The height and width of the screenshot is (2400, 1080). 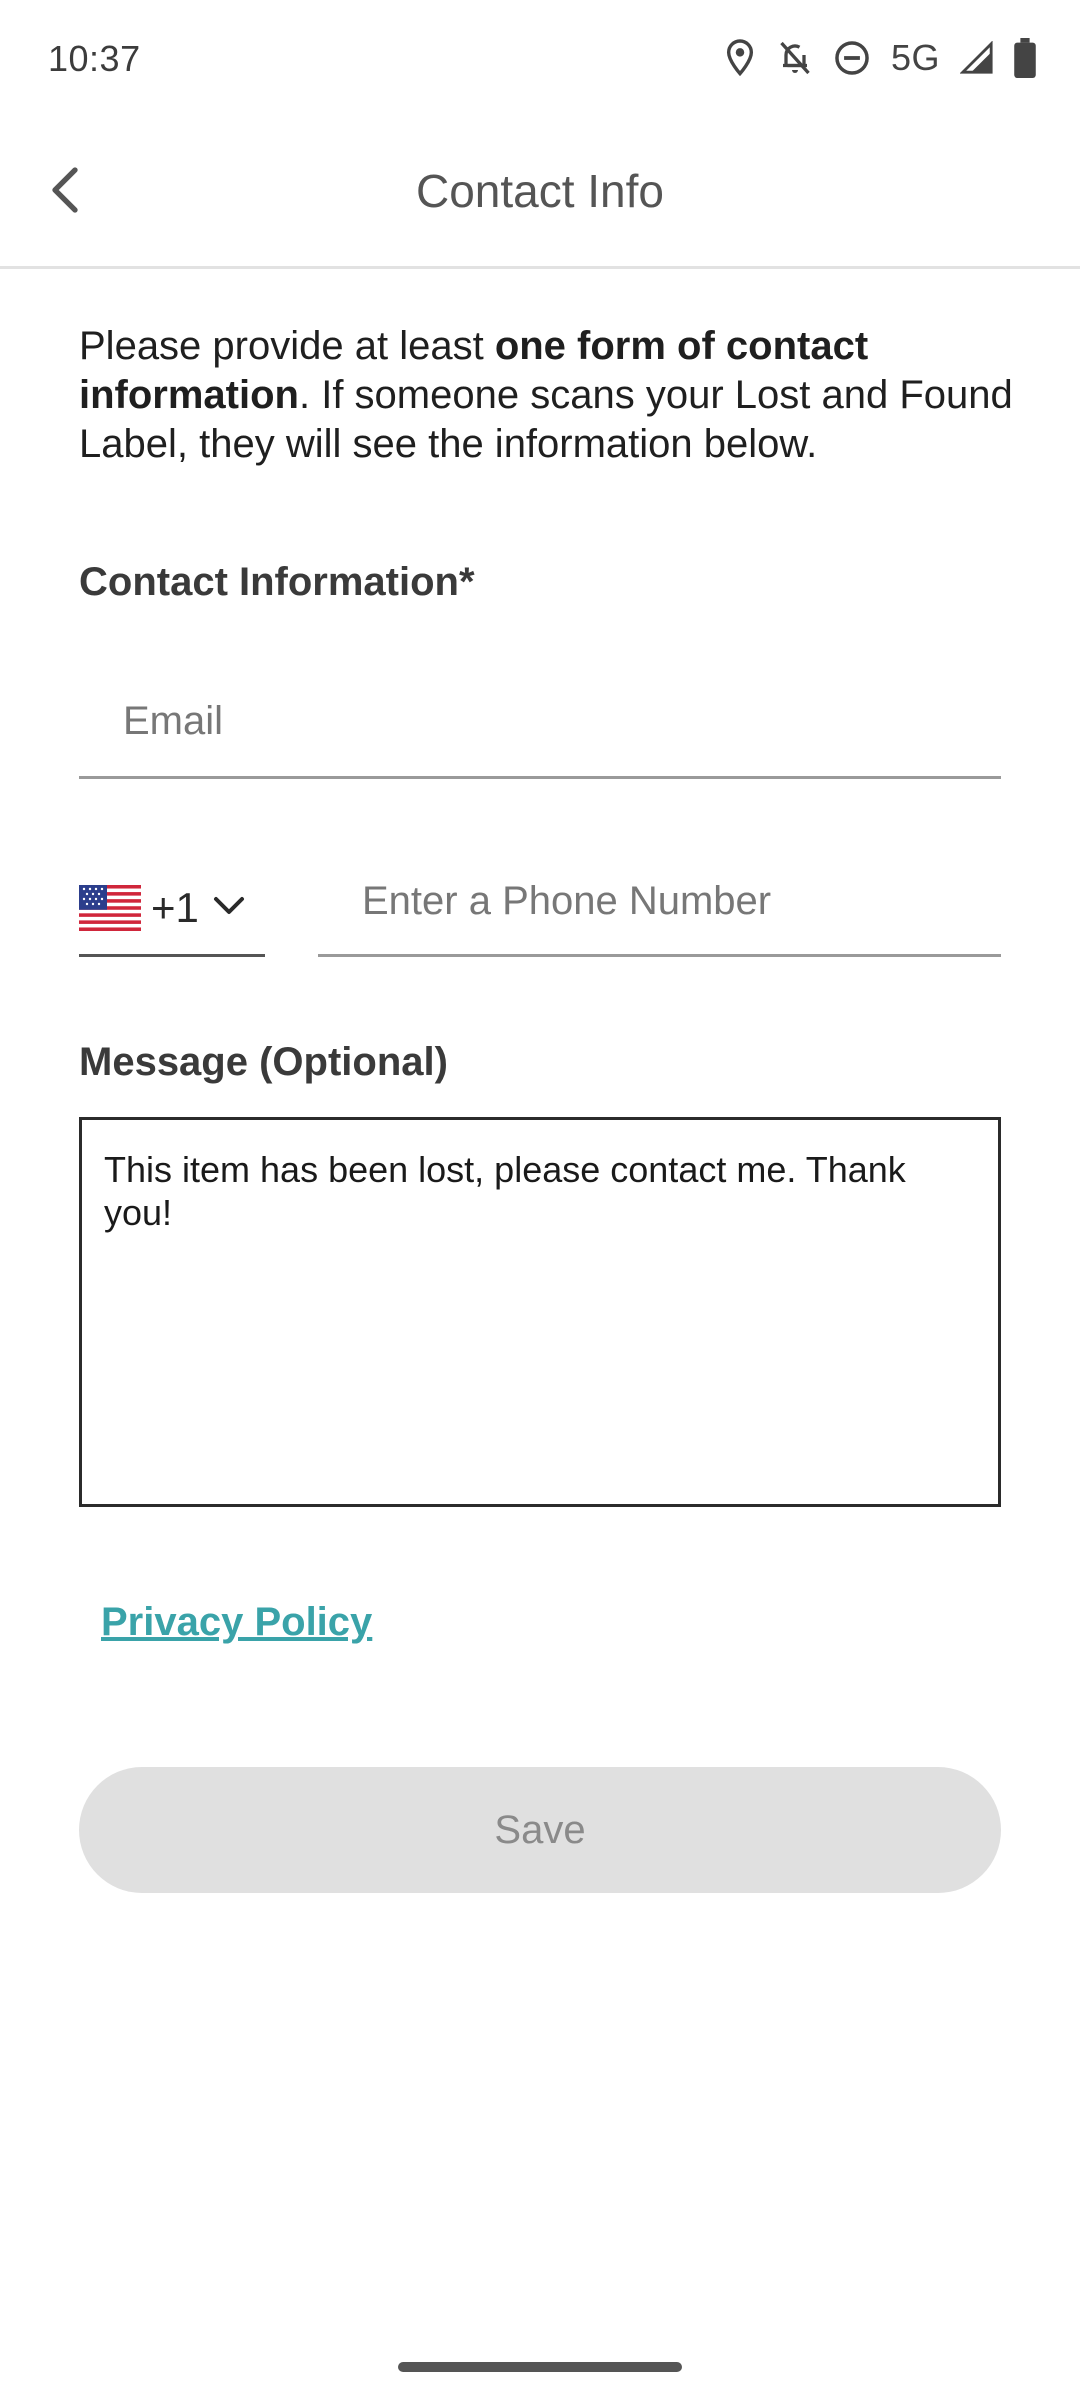 I want to click on signal-icon, so click(x=977, y=58).